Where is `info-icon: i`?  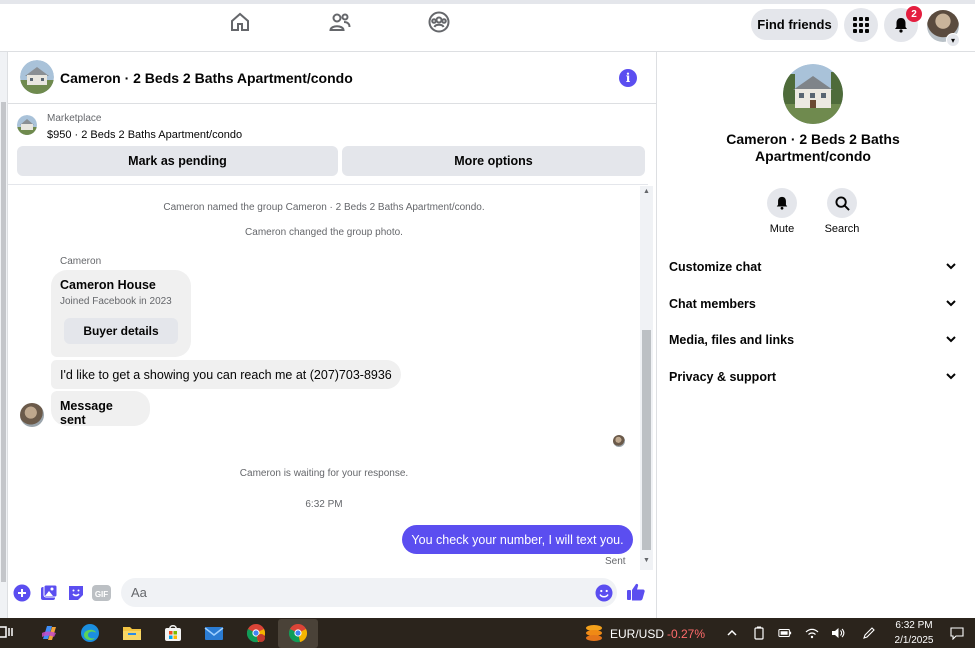
info-icon: i is located at coordinates (628, 78).